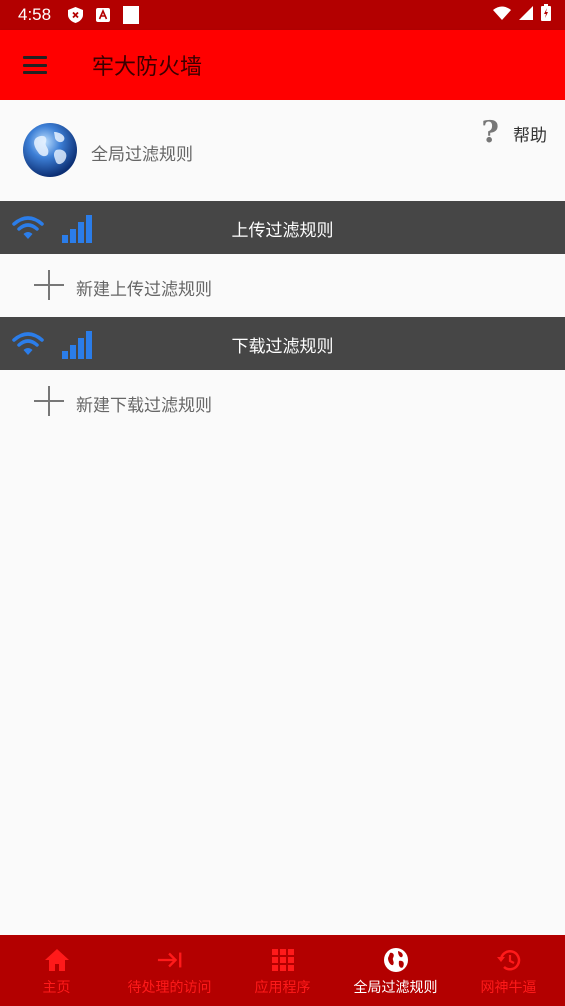 The image size is (565, 1006). I want to click on app-title: 牢大防火墙, so click(147, 67).